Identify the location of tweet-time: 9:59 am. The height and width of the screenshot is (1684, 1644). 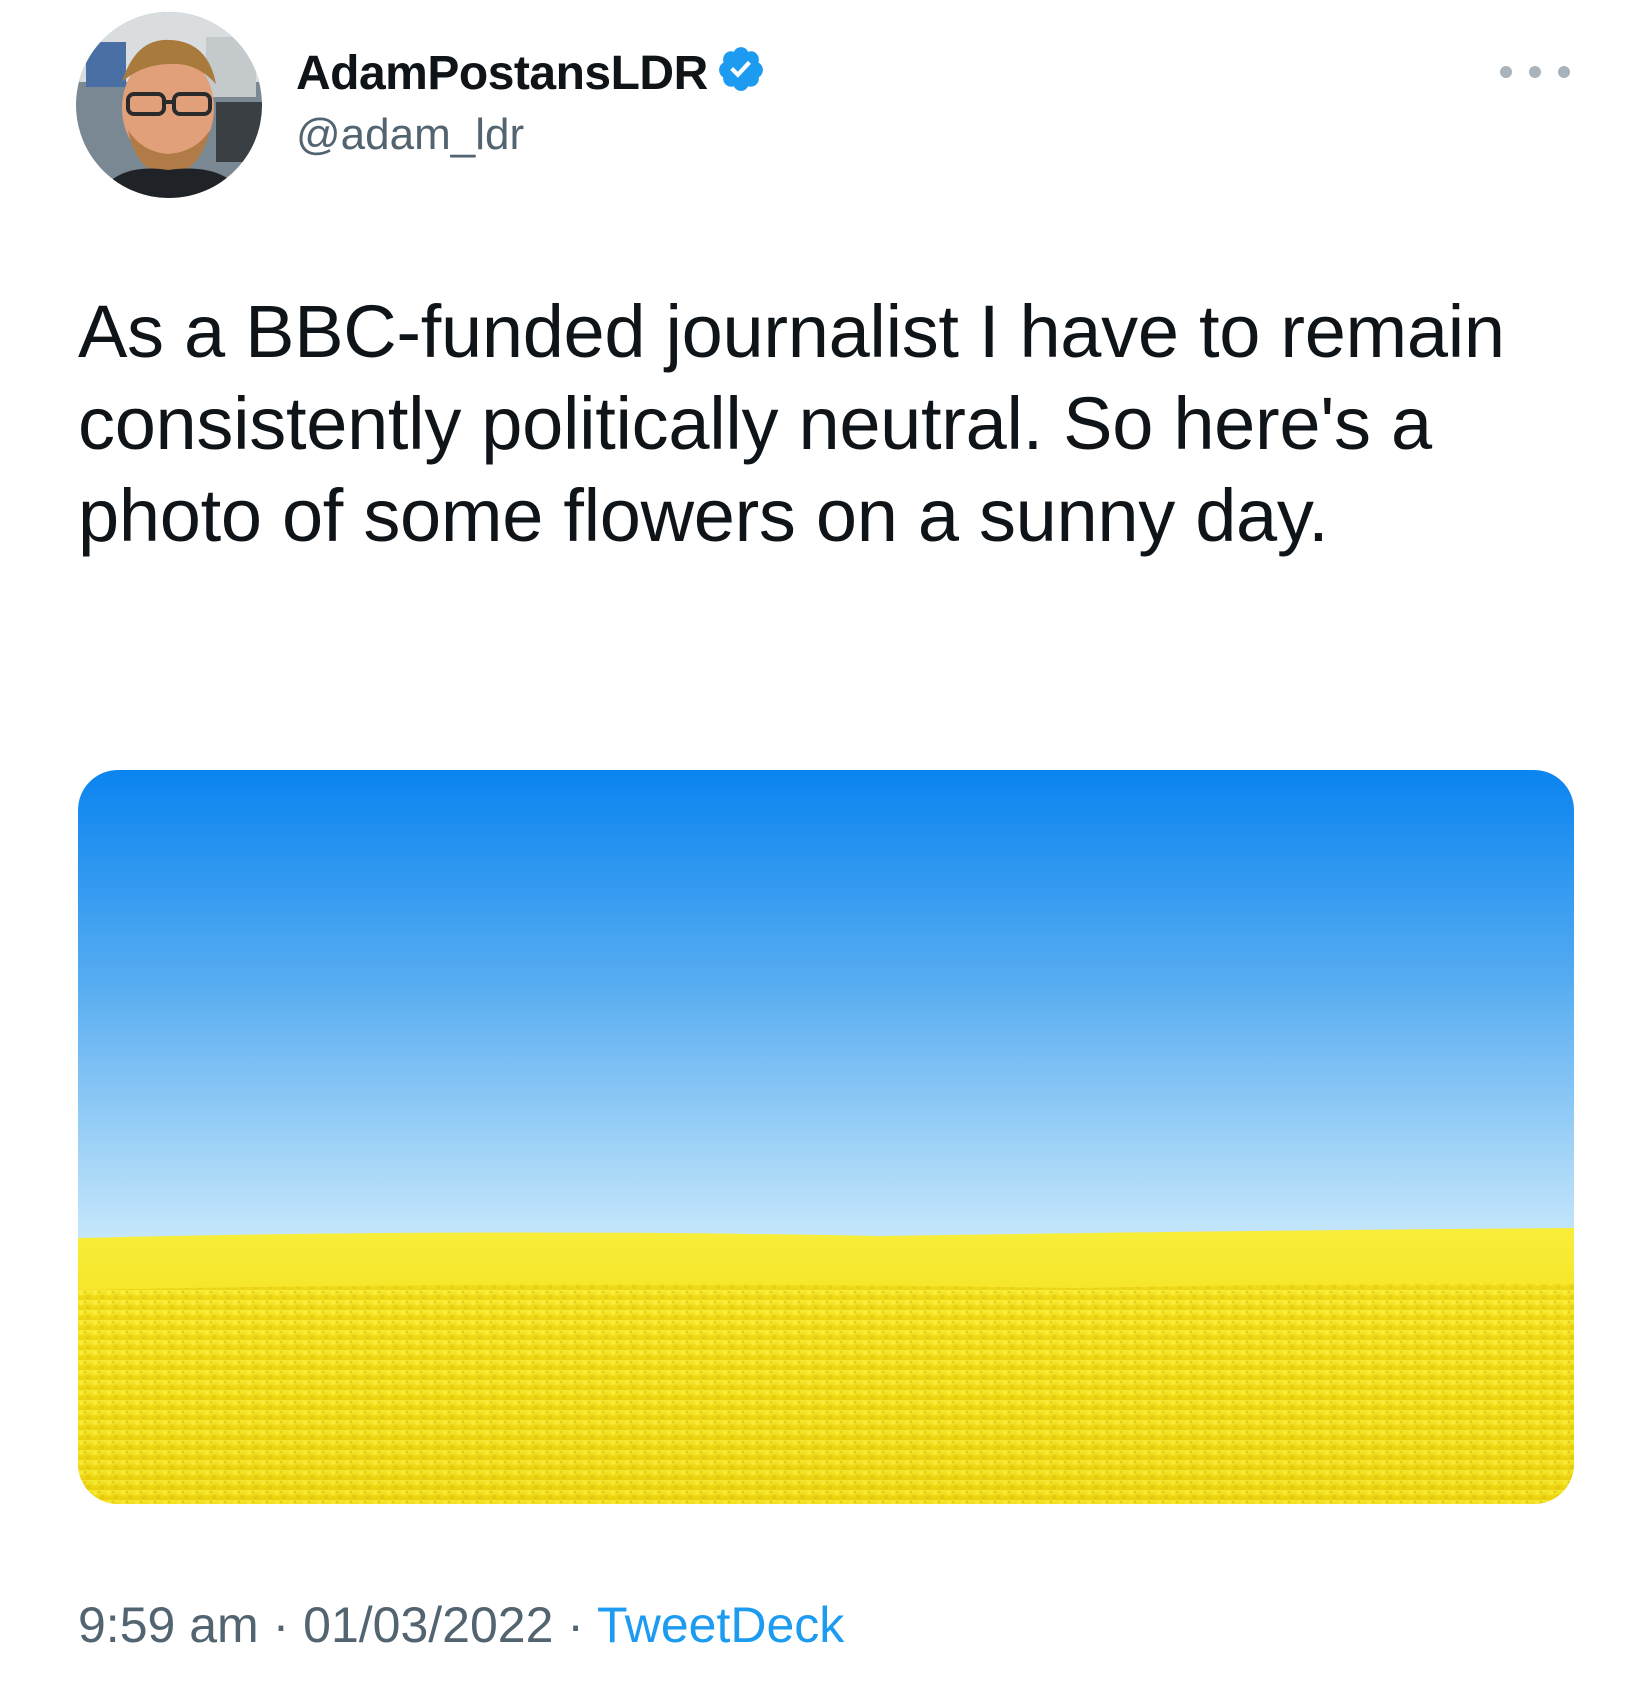
(168, 1625).